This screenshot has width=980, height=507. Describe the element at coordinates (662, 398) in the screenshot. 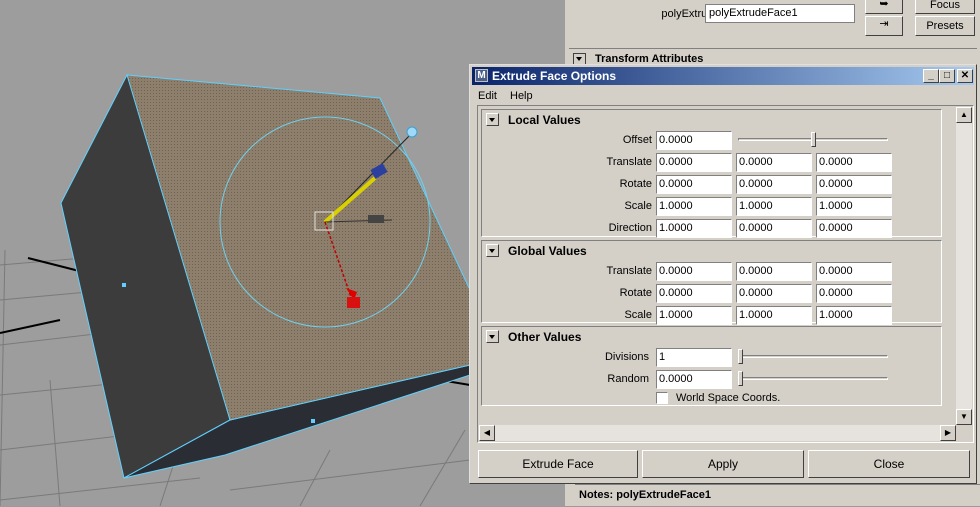

I see `world-space-checkbox` at that location.